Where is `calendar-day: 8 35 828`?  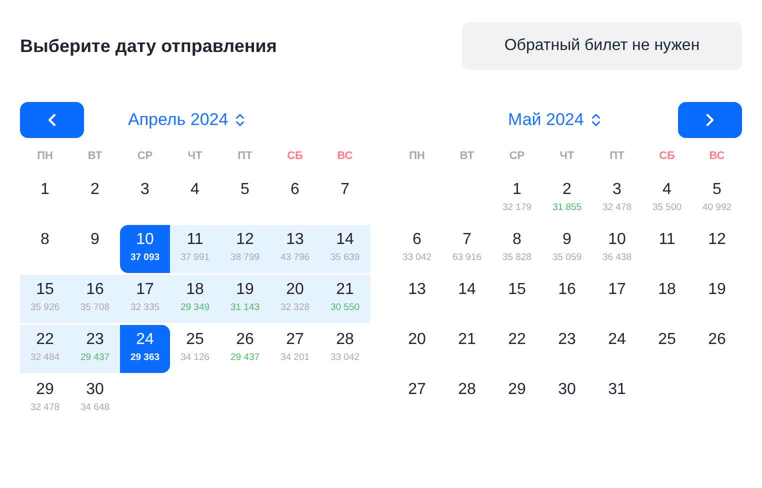
calendar-day: 8 35 828 is located at coordinates (517, 248).